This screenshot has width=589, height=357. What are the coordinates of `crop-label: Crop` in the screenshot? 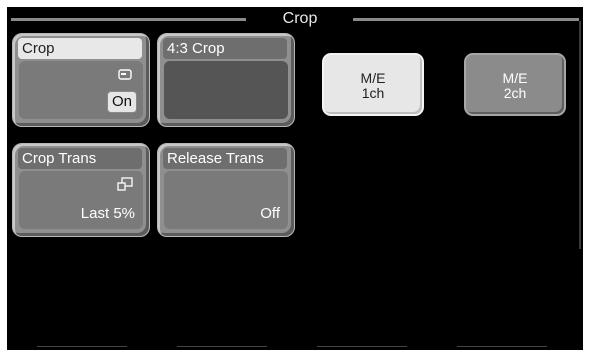 It's located at (80, 48).